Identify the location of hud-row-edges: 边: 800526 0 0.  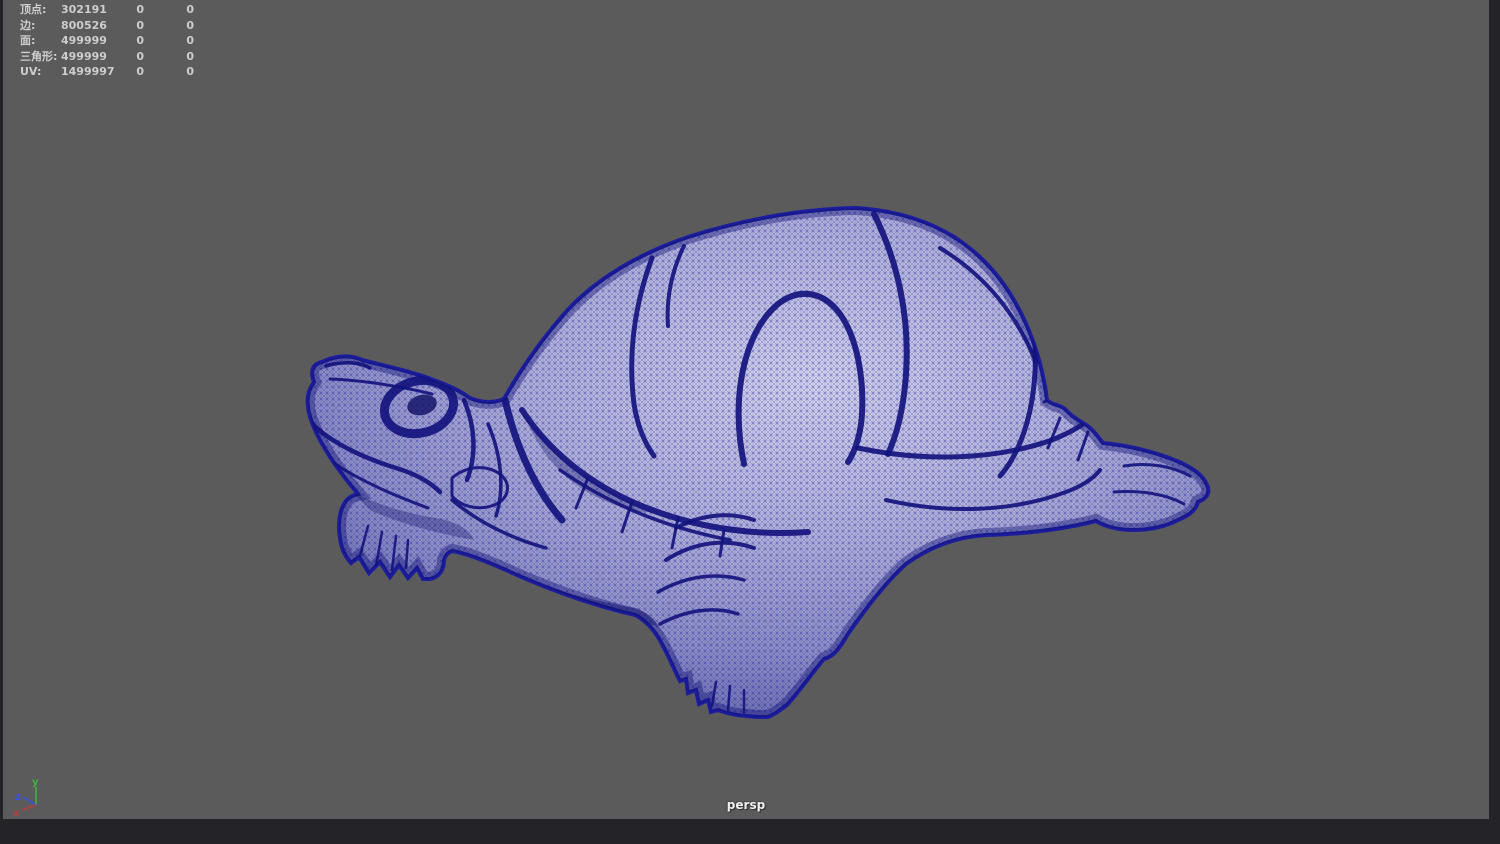
(98, 26).